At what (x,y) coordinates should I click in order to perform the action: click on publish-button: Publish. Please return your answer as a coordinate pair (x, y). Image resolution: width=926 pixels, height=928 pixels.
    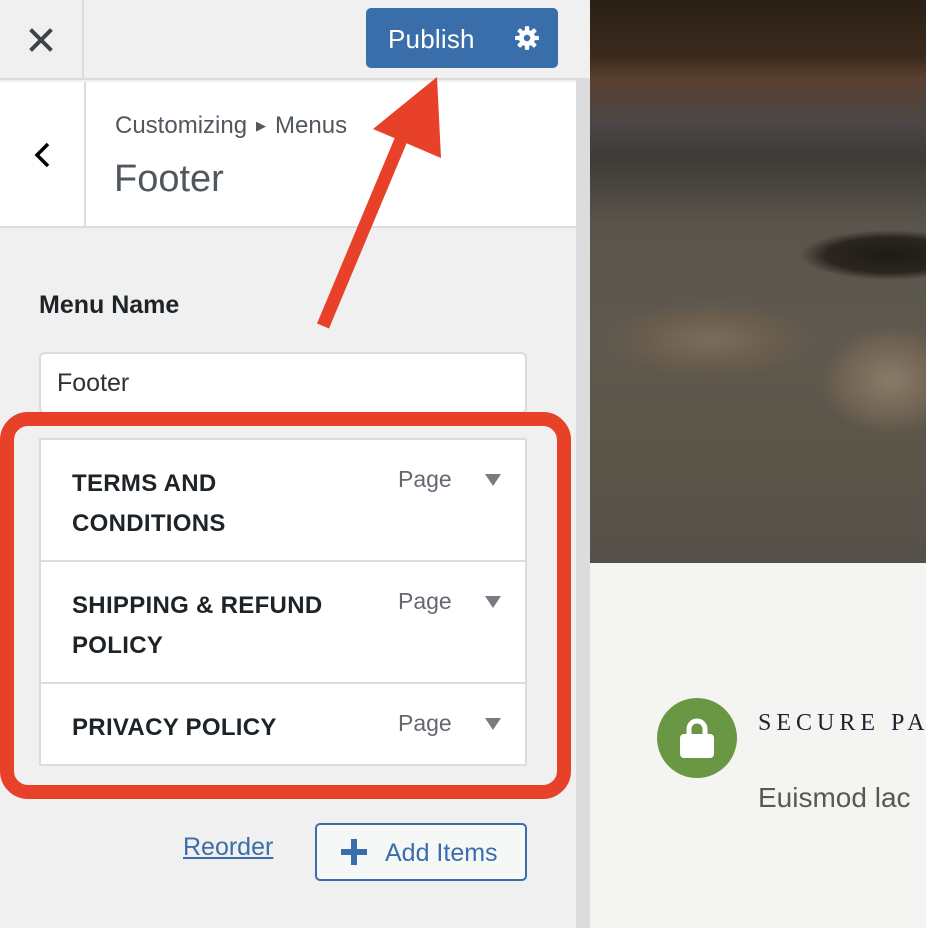
    Looking at the image, I should click on (462, 38).